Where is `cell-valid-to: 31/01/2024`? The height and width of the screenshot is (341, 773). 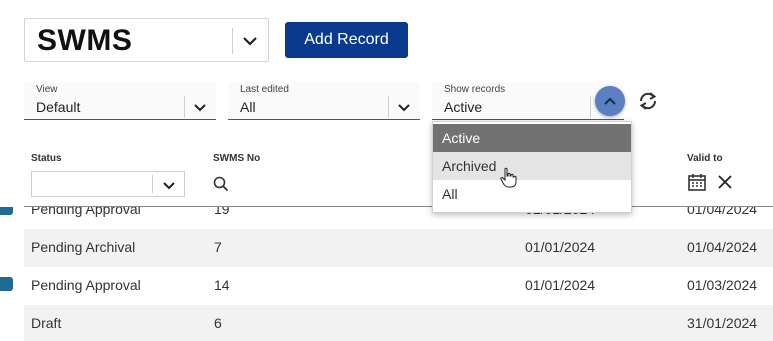 cell-valid-to: 31/01/2024 is located at coordinates (722, 323).